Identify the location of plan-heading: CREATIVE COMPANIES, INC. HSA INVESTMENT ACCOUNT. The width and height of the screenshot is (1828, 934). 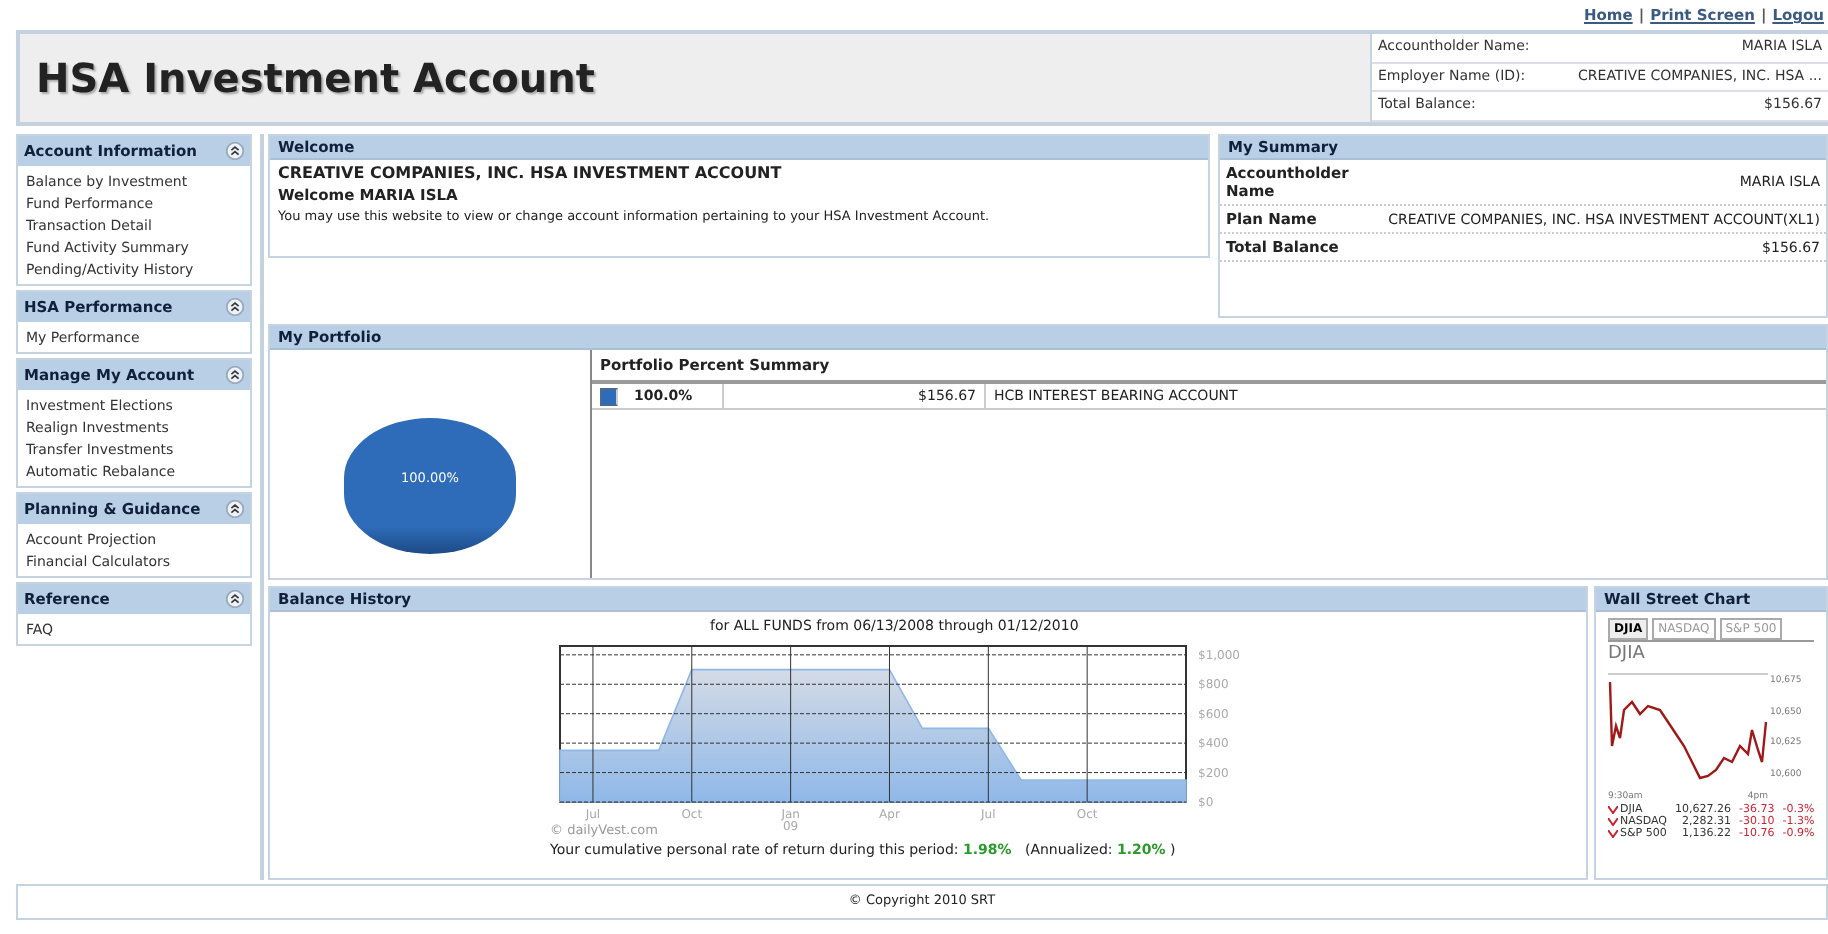
(531, 173).